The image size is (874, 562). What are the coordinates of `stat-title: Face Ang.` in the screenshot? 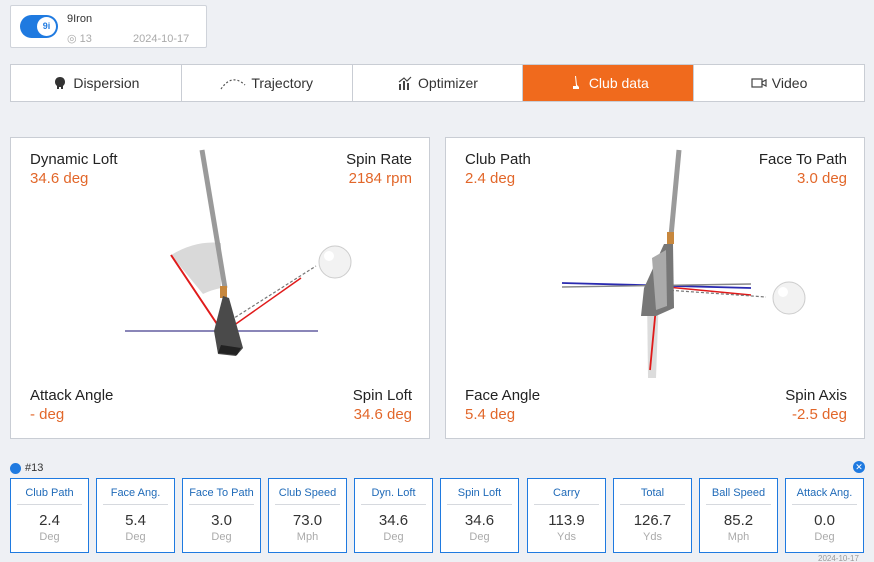 It's located at (135, 493).